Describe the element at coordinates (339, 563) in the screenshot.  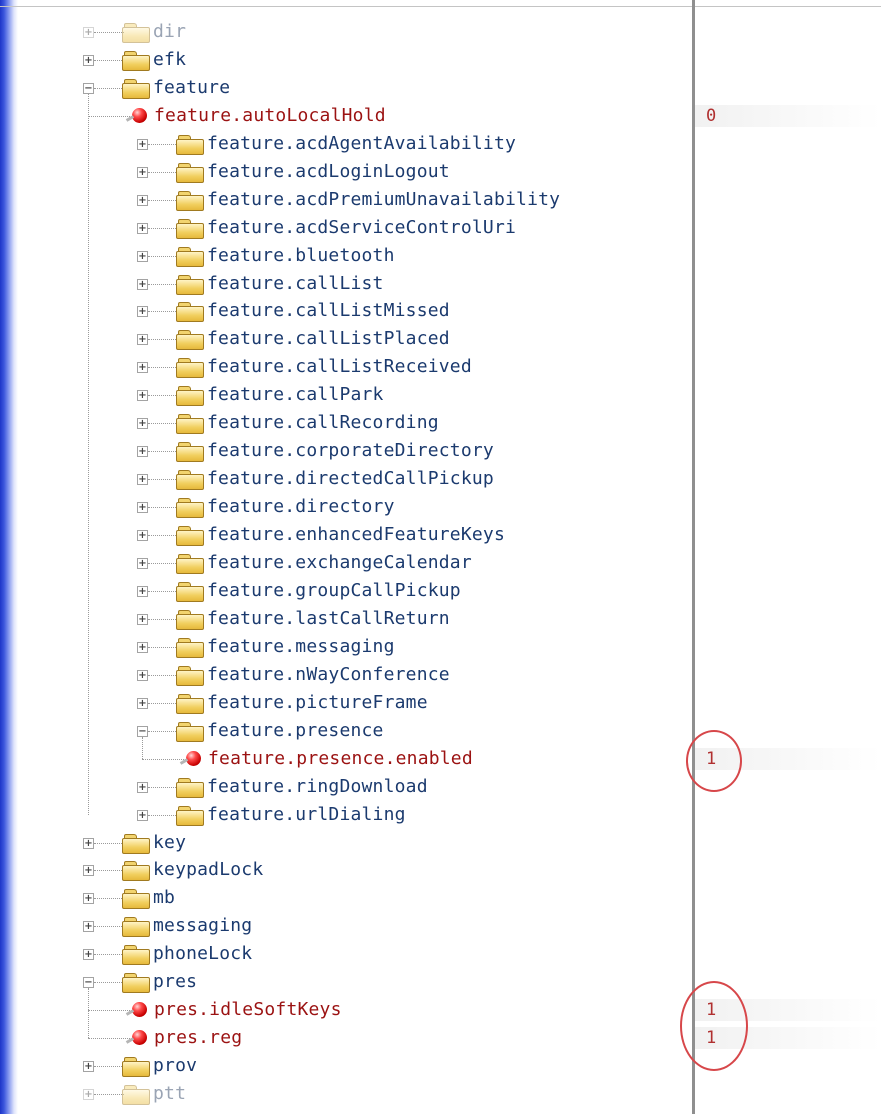
I see `tree-item-label: feature.exchangeCalendar` at that location.